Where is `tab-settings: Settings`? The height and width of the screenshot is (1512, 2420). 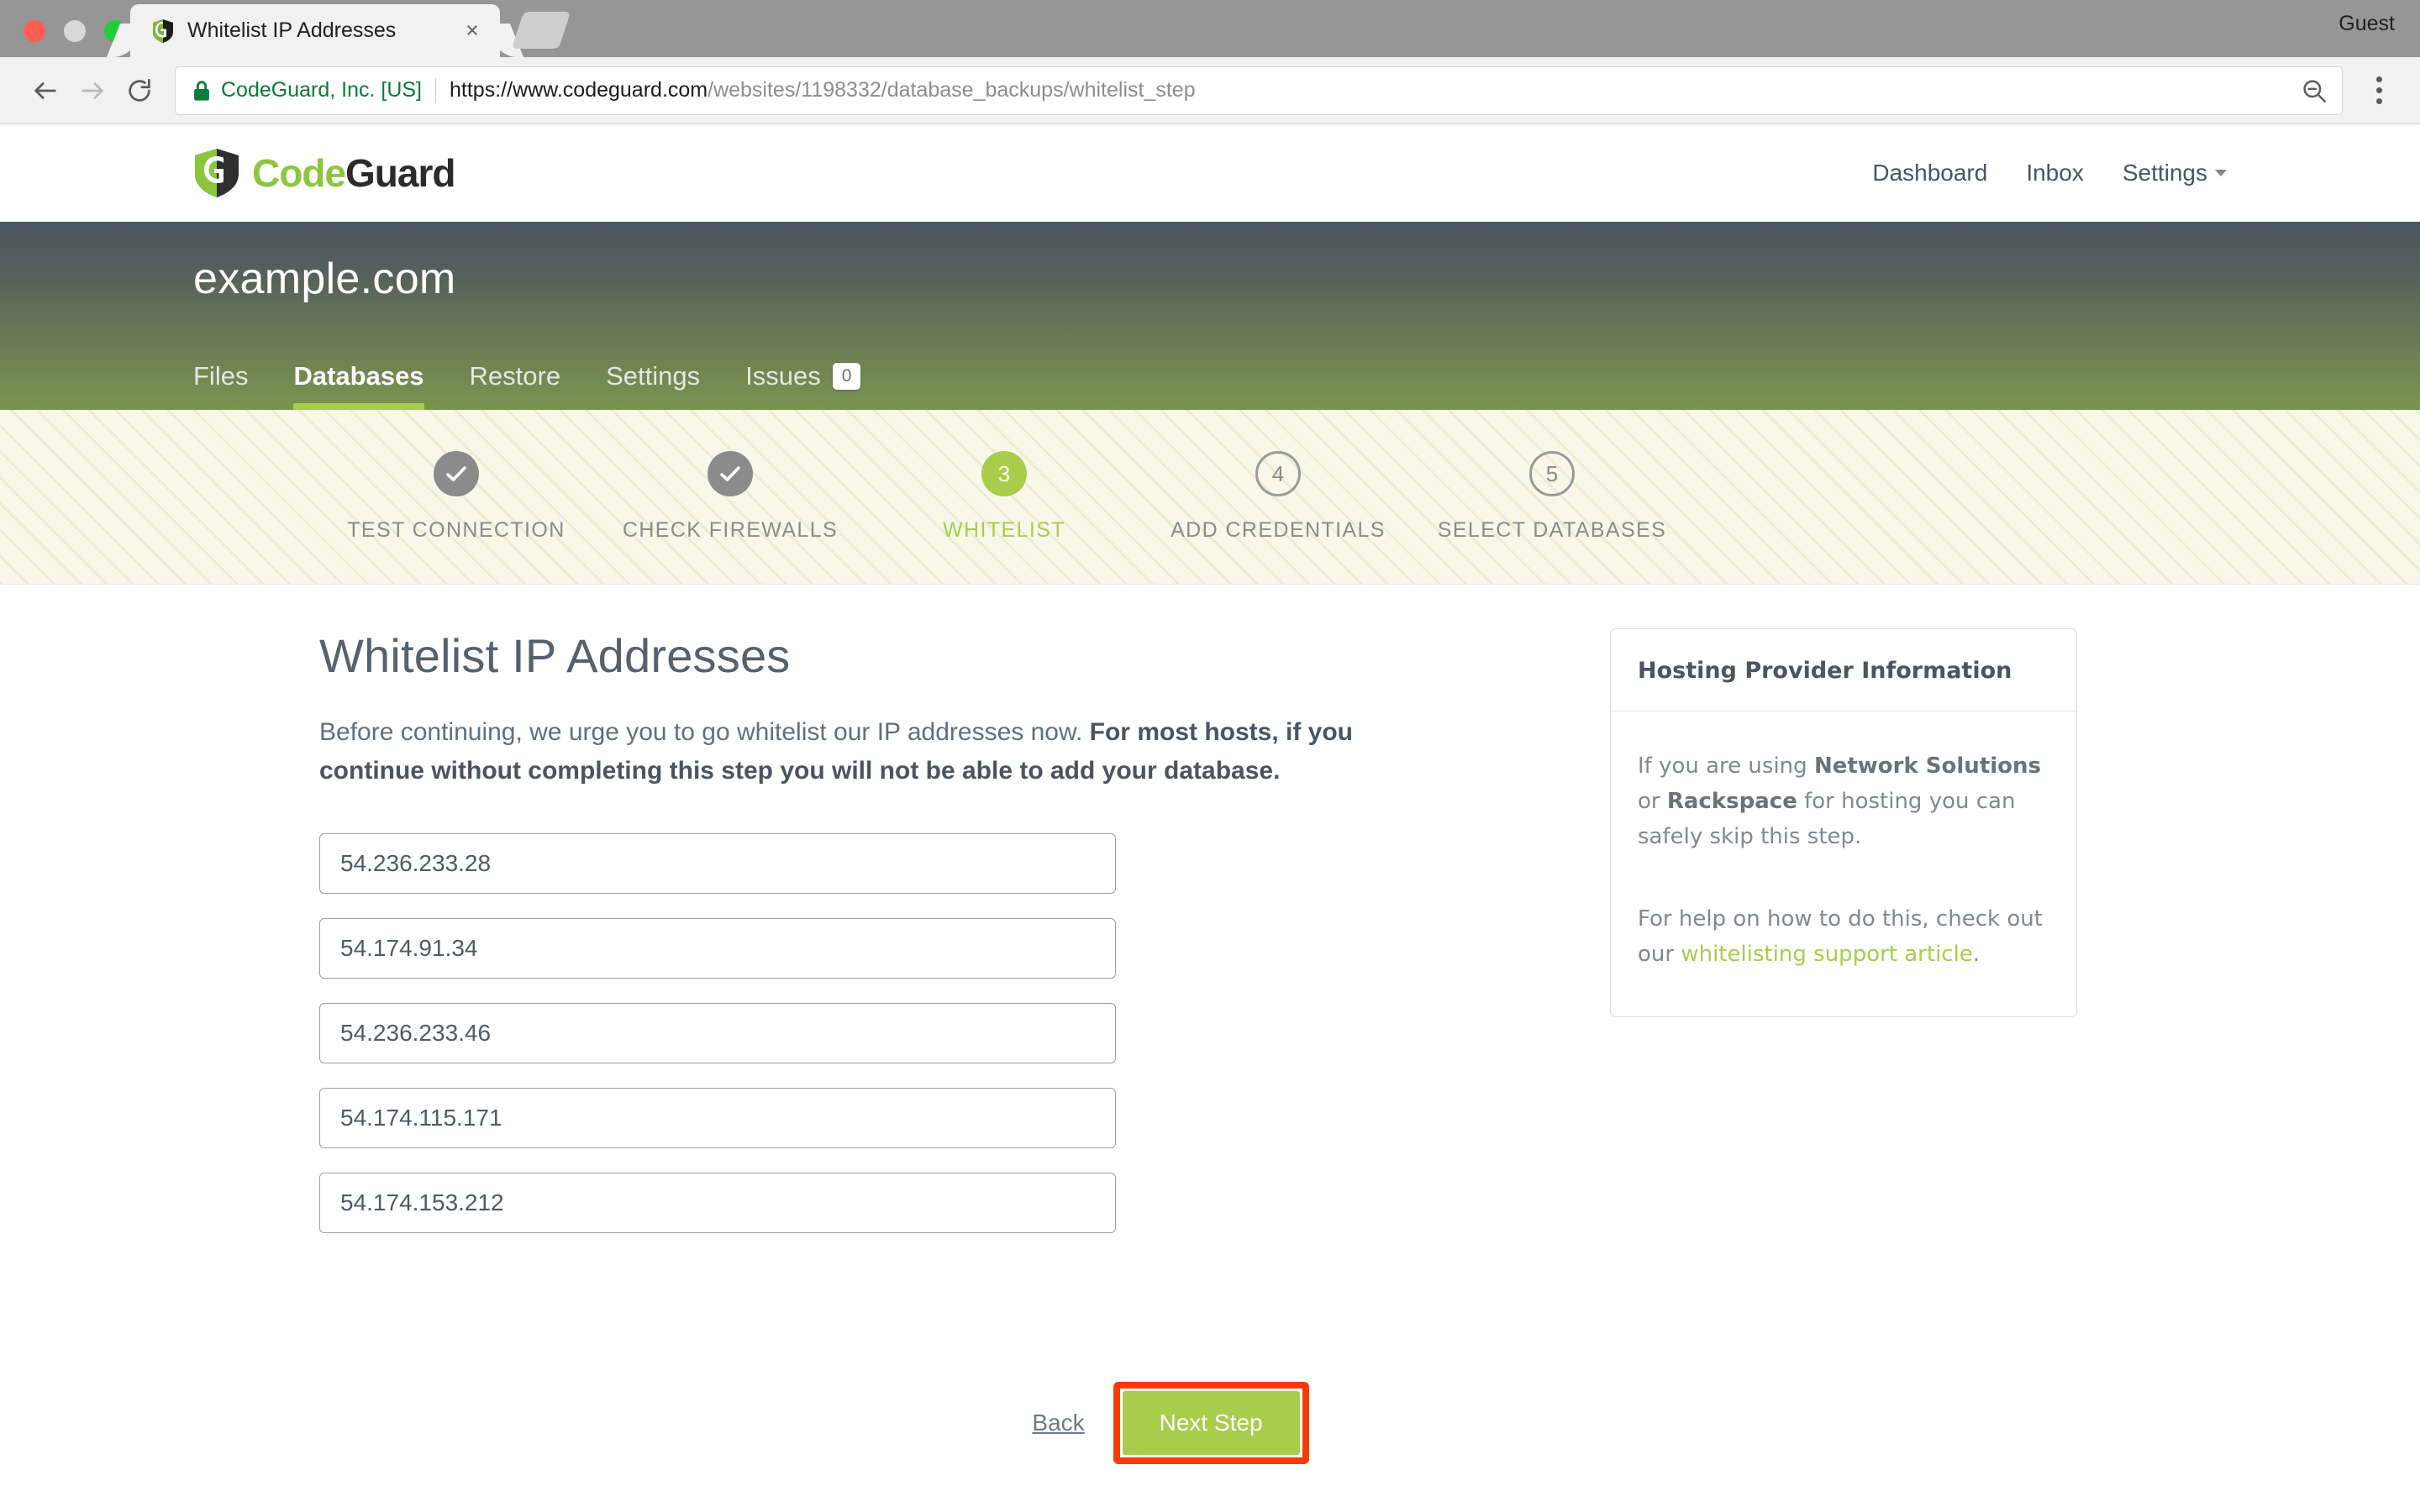 tab-settings: Settings is located at coordinates (653, 385).